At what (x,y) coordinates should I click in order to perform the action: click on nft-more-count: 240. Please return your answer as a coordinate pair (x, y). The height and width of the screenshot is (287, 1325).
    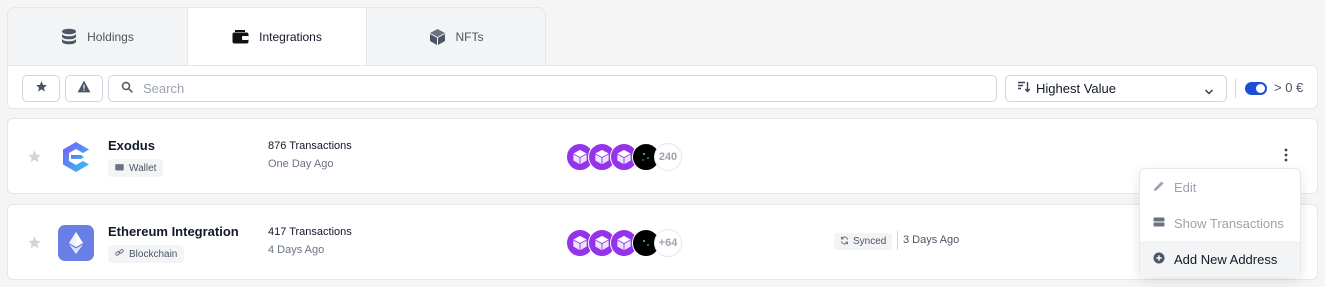
    Looking at the image, I should click on (668, 157).